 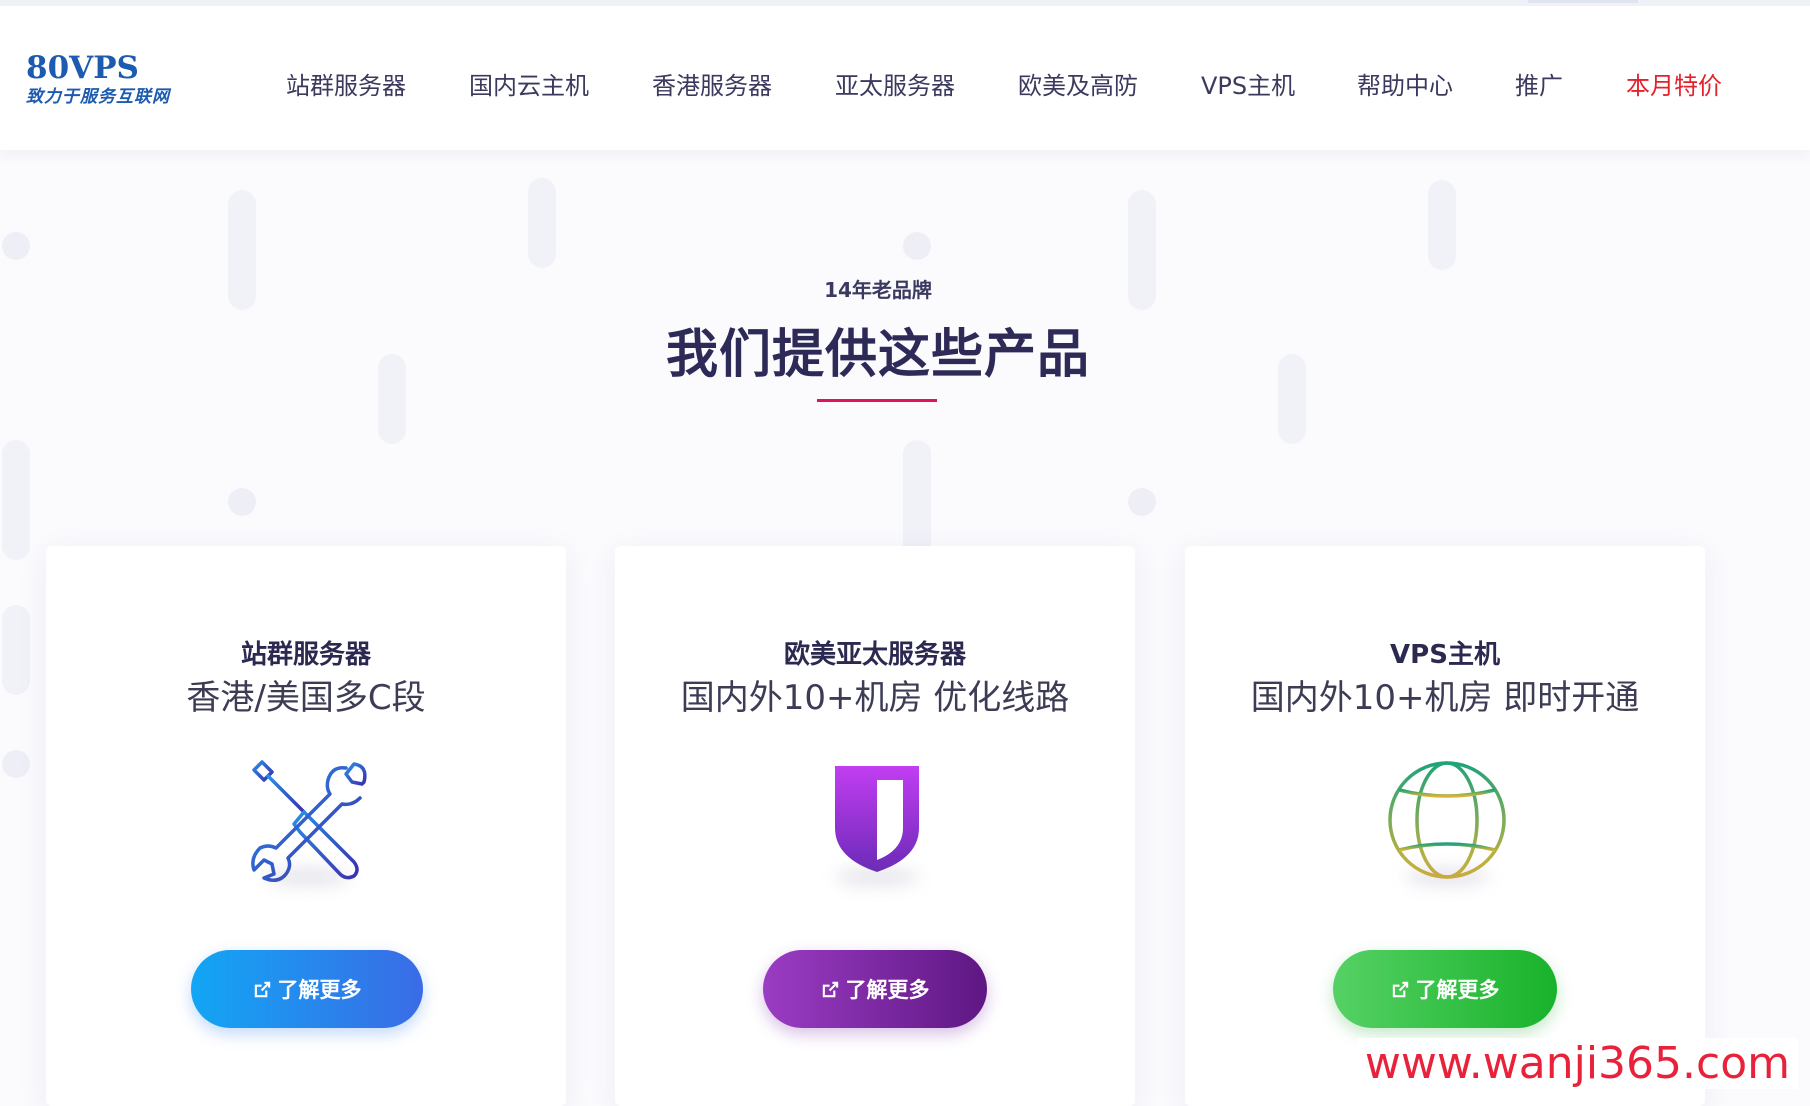 What do you see at coordinates (1405, 83) in the screenshot?
I see `nav-item-help-center: 帮助中心` at bounding box center [1405, 83].